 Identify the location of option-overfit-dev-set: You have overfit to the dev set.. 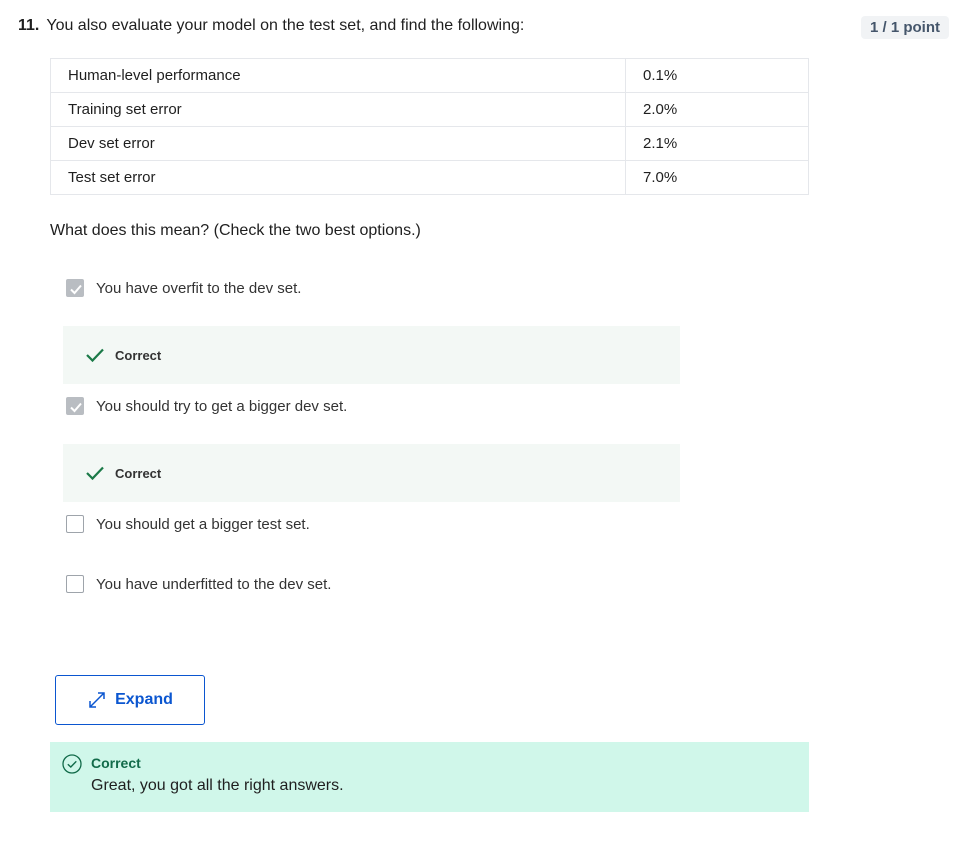
(183, 288).